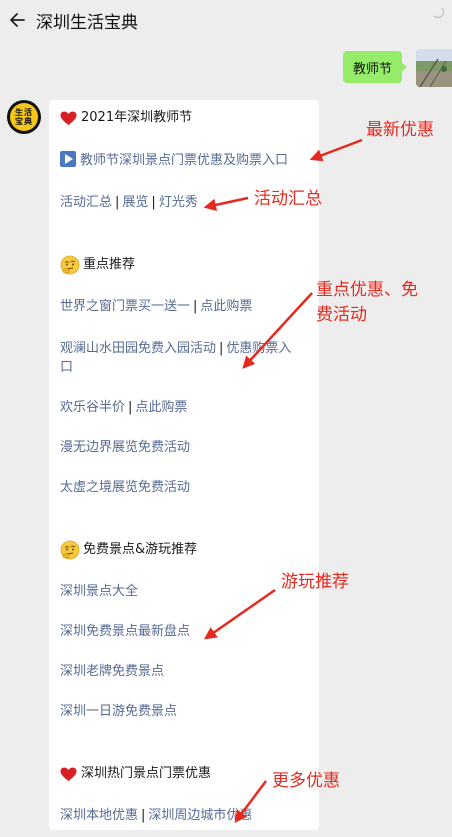 The height and width of the screenshot is (837, 452). I want to click on annotation-event-summary: 活动汇总, so click(288, 199).